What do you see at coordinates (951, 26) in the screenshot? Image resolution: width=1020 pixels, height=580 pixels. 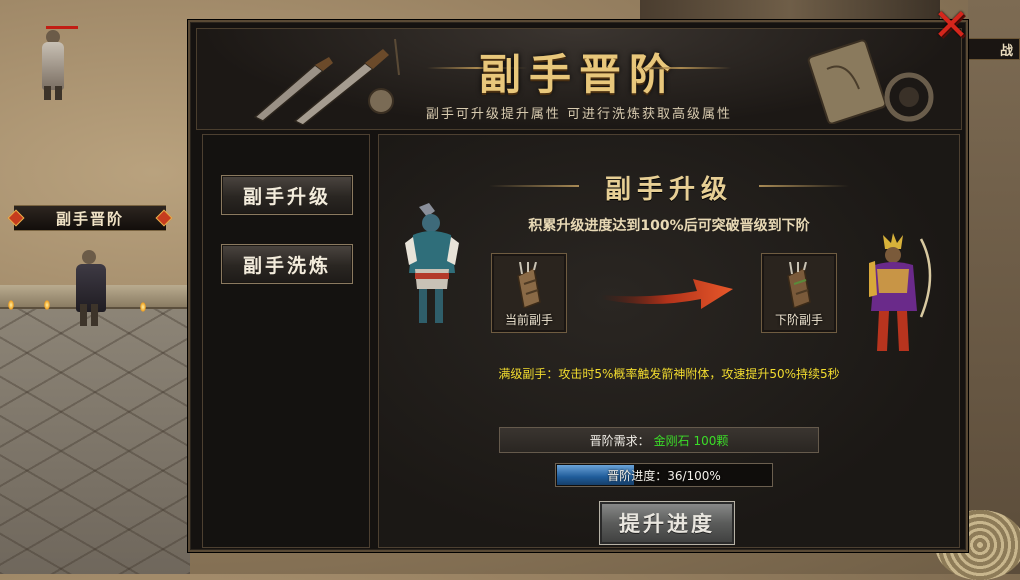 I see `close-icon: ✕` at bounding box center [951, 26].